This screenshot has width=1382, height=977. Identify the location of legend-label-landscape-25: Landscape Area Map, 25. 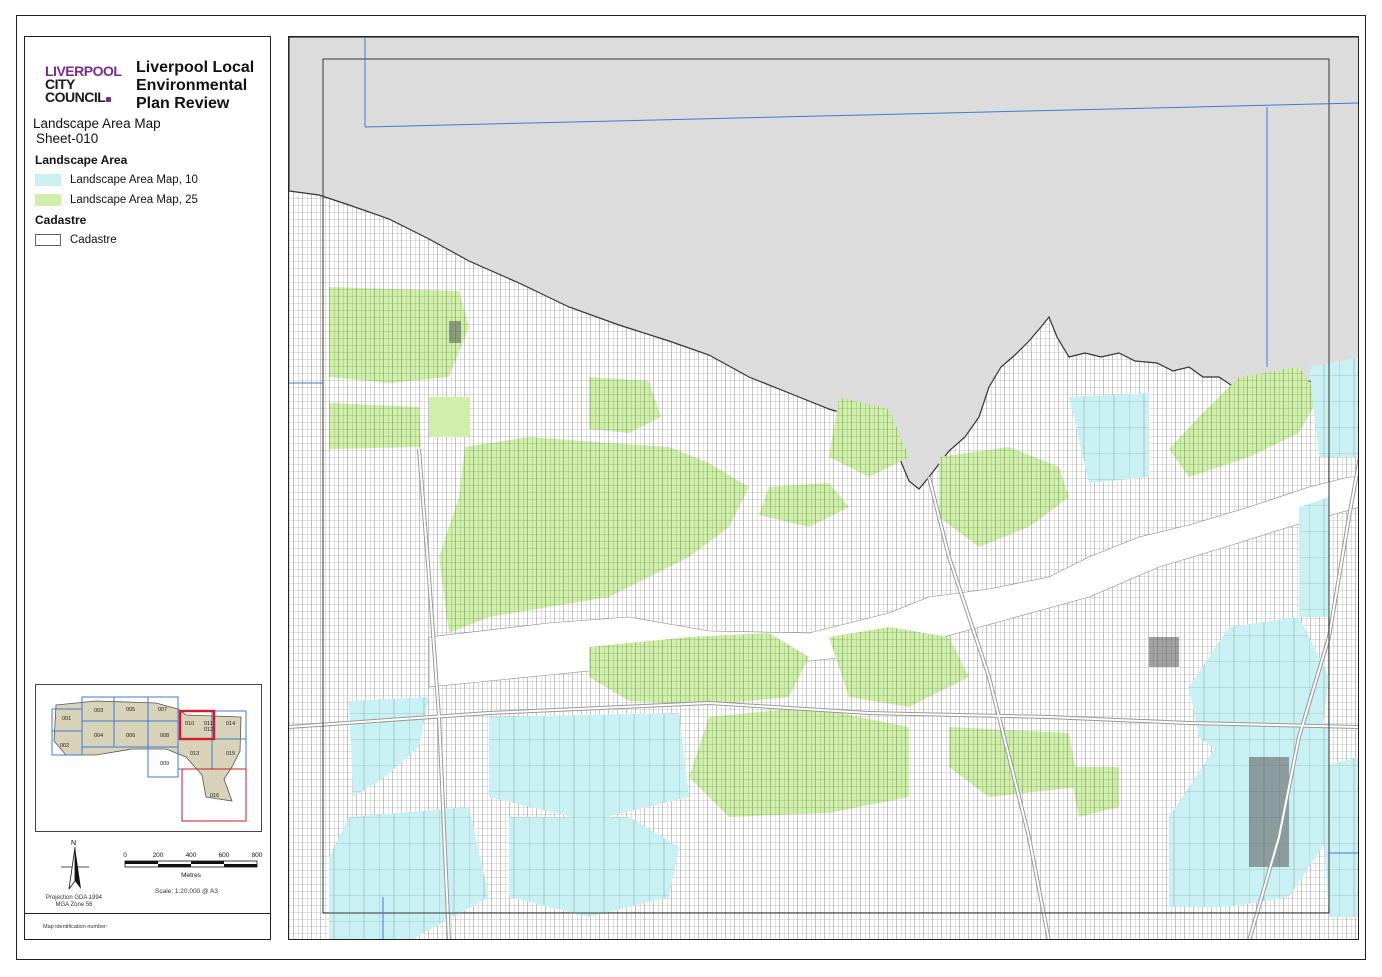
(134, 200).